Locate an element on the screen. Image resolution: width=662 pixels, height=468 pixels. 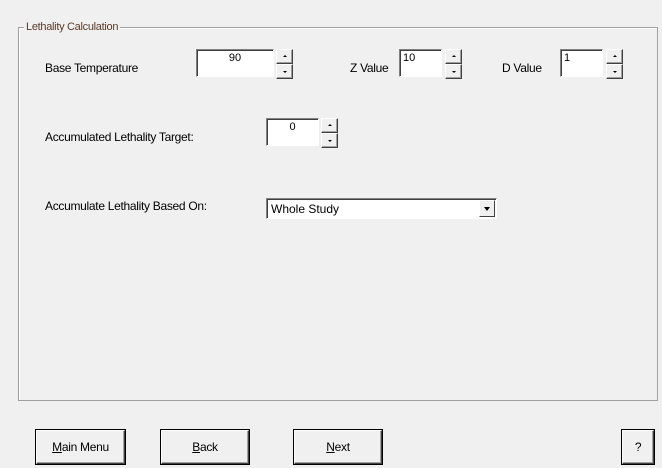
accumulate-based-on-label: Accumulate Lethality Based On: is located at coordinates (126, 206).